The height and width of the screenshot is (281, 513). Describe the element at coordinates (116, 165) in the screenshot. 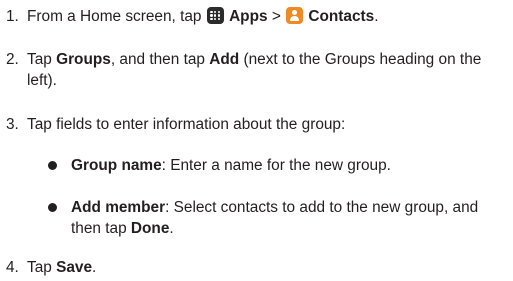

I see `group-name-label: Group name` at that location.